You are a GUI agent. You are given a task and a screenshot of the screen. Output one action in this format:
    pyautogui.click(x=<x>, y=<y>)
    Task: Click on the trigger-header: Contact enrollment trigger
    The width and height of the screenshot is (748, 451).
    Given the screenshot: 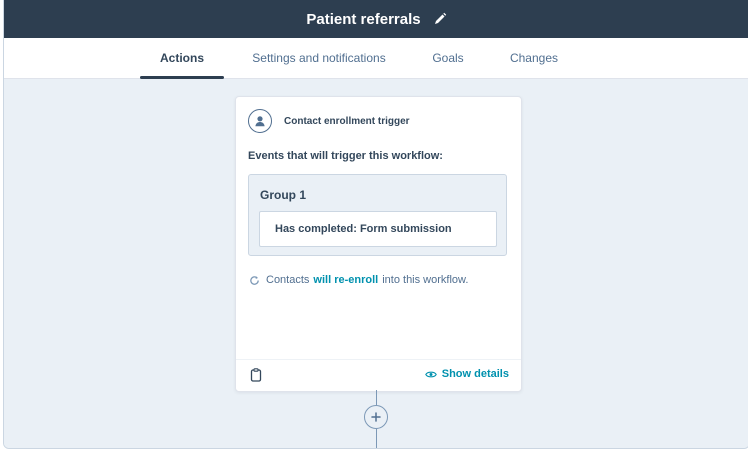 What is the action you would take?
    pyautogui.click(x=329, y=121)
    